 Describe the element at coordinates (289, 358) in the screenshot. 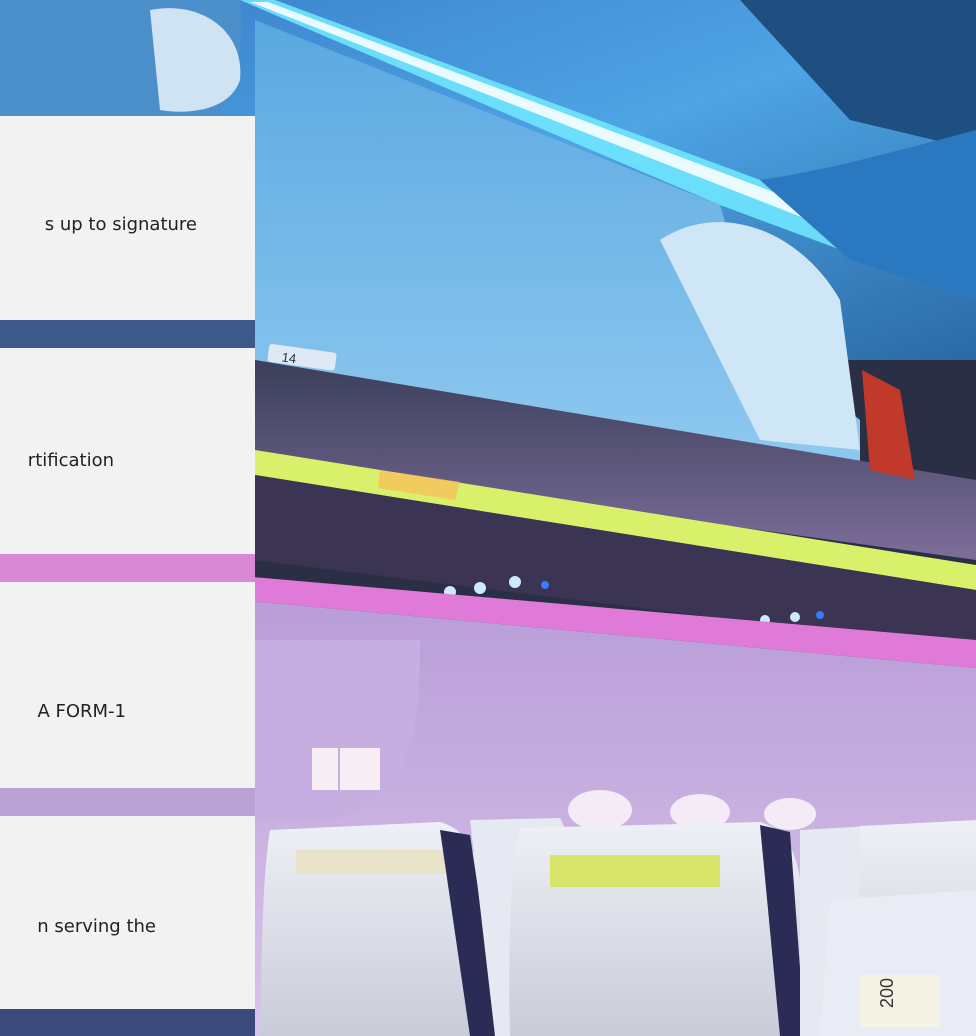

I see `bin-number-14: 14` at that location.